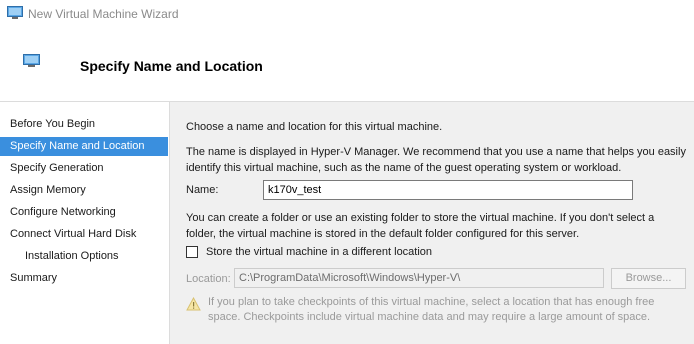 Image resolution: width=694 pixels, height=344 pixels. What do you see at coordinates (171, 66) in the screenshot?
I see `page-title: Specify Name and Location` at bounding box center [171, 66].